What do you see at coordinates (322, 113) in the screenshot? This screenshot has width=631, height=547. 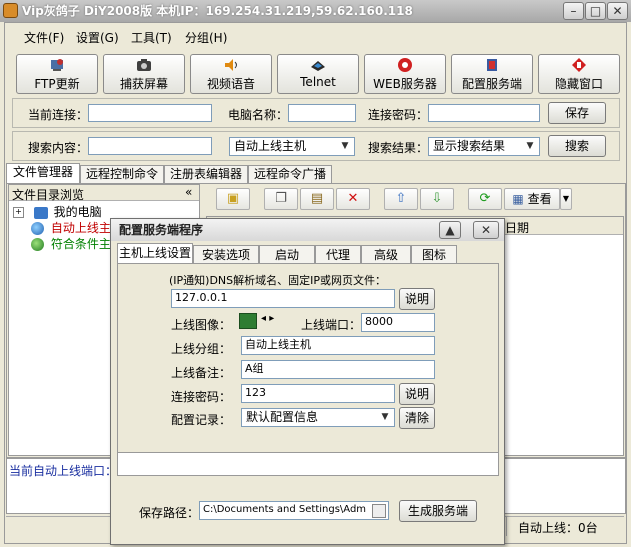 I see `computer-name-field` at bounding box center [322, 113].